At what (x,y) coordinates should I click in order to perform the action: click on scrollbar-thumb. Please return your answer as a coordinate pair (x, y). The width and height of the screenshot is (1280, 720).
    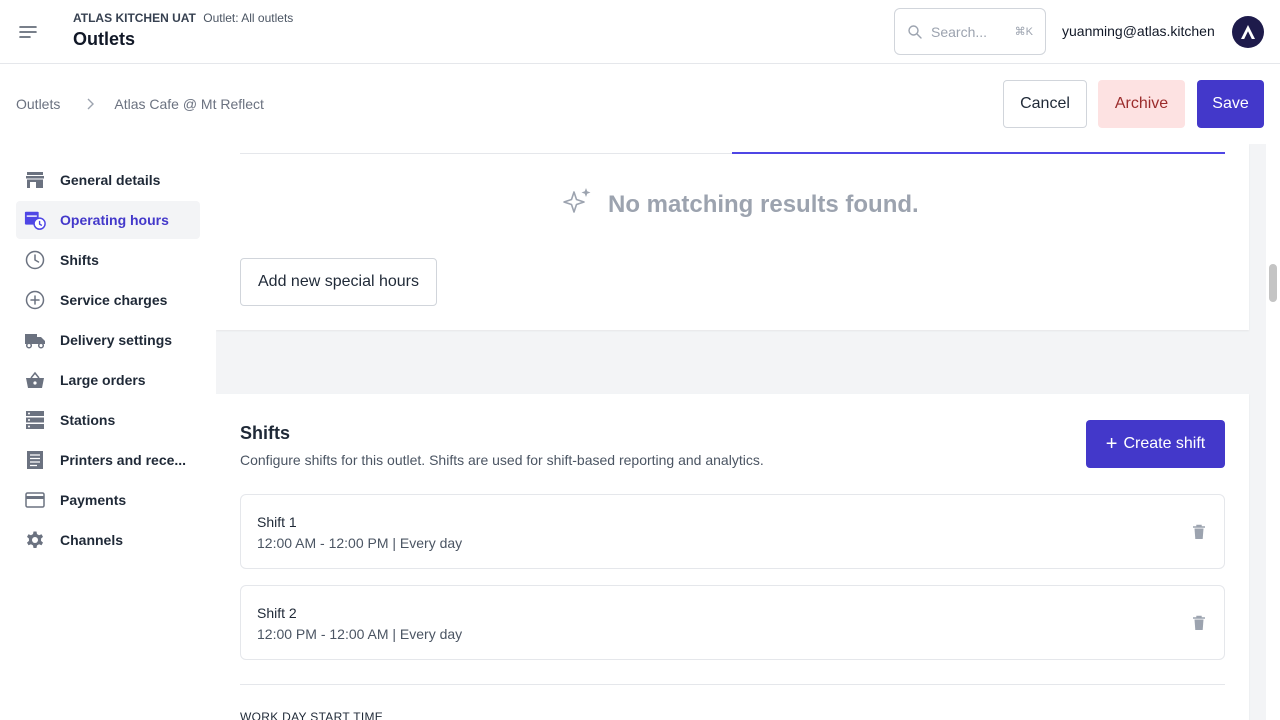
    Looking at the image, I should click on (1273, 283).